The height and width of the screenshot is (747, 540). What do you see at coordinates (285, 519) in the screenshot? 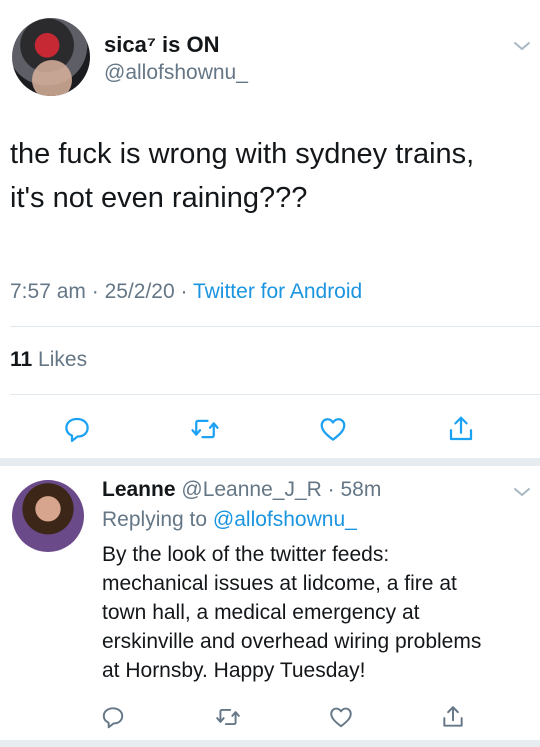
I see `replying-to-handle: @allofshownu_` at bounding box center [285, 519].